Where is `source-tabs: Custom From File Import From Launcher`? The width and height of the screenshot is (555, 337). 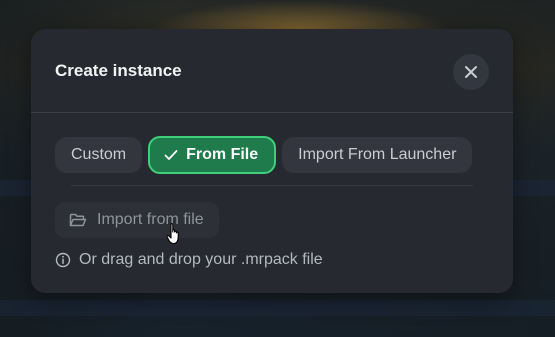
source-tabs: Custom From File Import From Launcher is located at coordinates (264, 155).